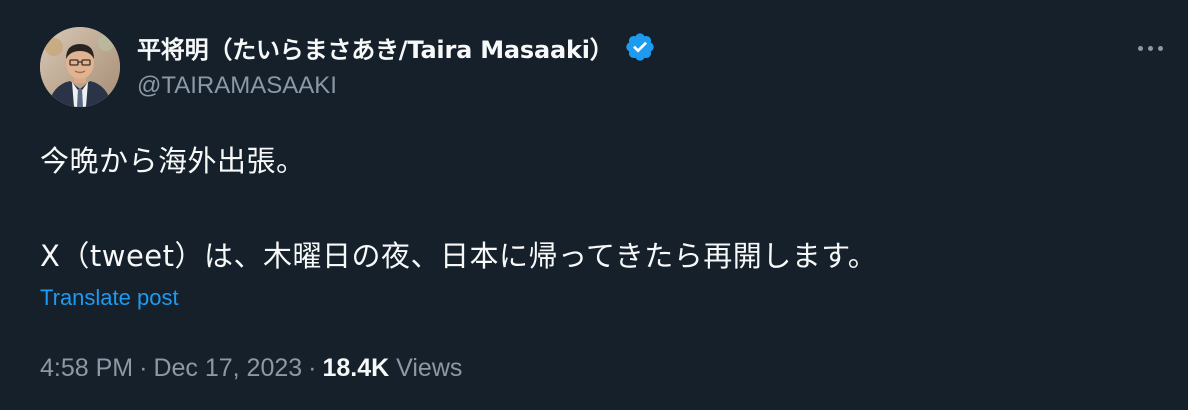  Describe the element at coordinates (375, 47) in the screenshot. I see `display-name: 平将明（たいらまさあき/Taira Masaaki）` at that location.